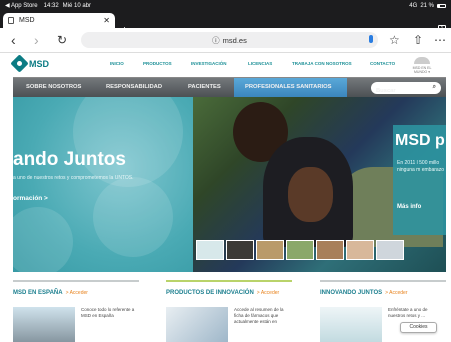 Image resolution: width=451 pixels, height=342 pixels. What do you see at coordinates (434, 87) in the screenshot?
I see `search-icon: ⌕` at bounding box center [434, 87].